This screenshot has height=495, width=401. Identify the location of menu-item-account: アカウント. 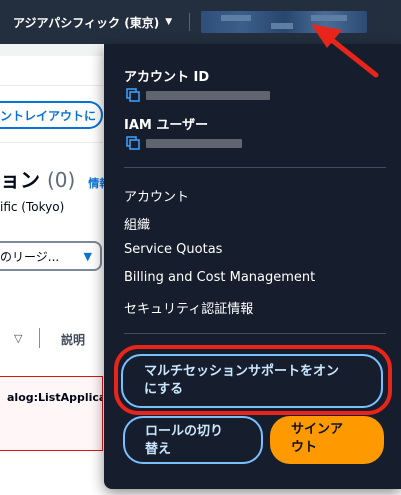
(156, 195).